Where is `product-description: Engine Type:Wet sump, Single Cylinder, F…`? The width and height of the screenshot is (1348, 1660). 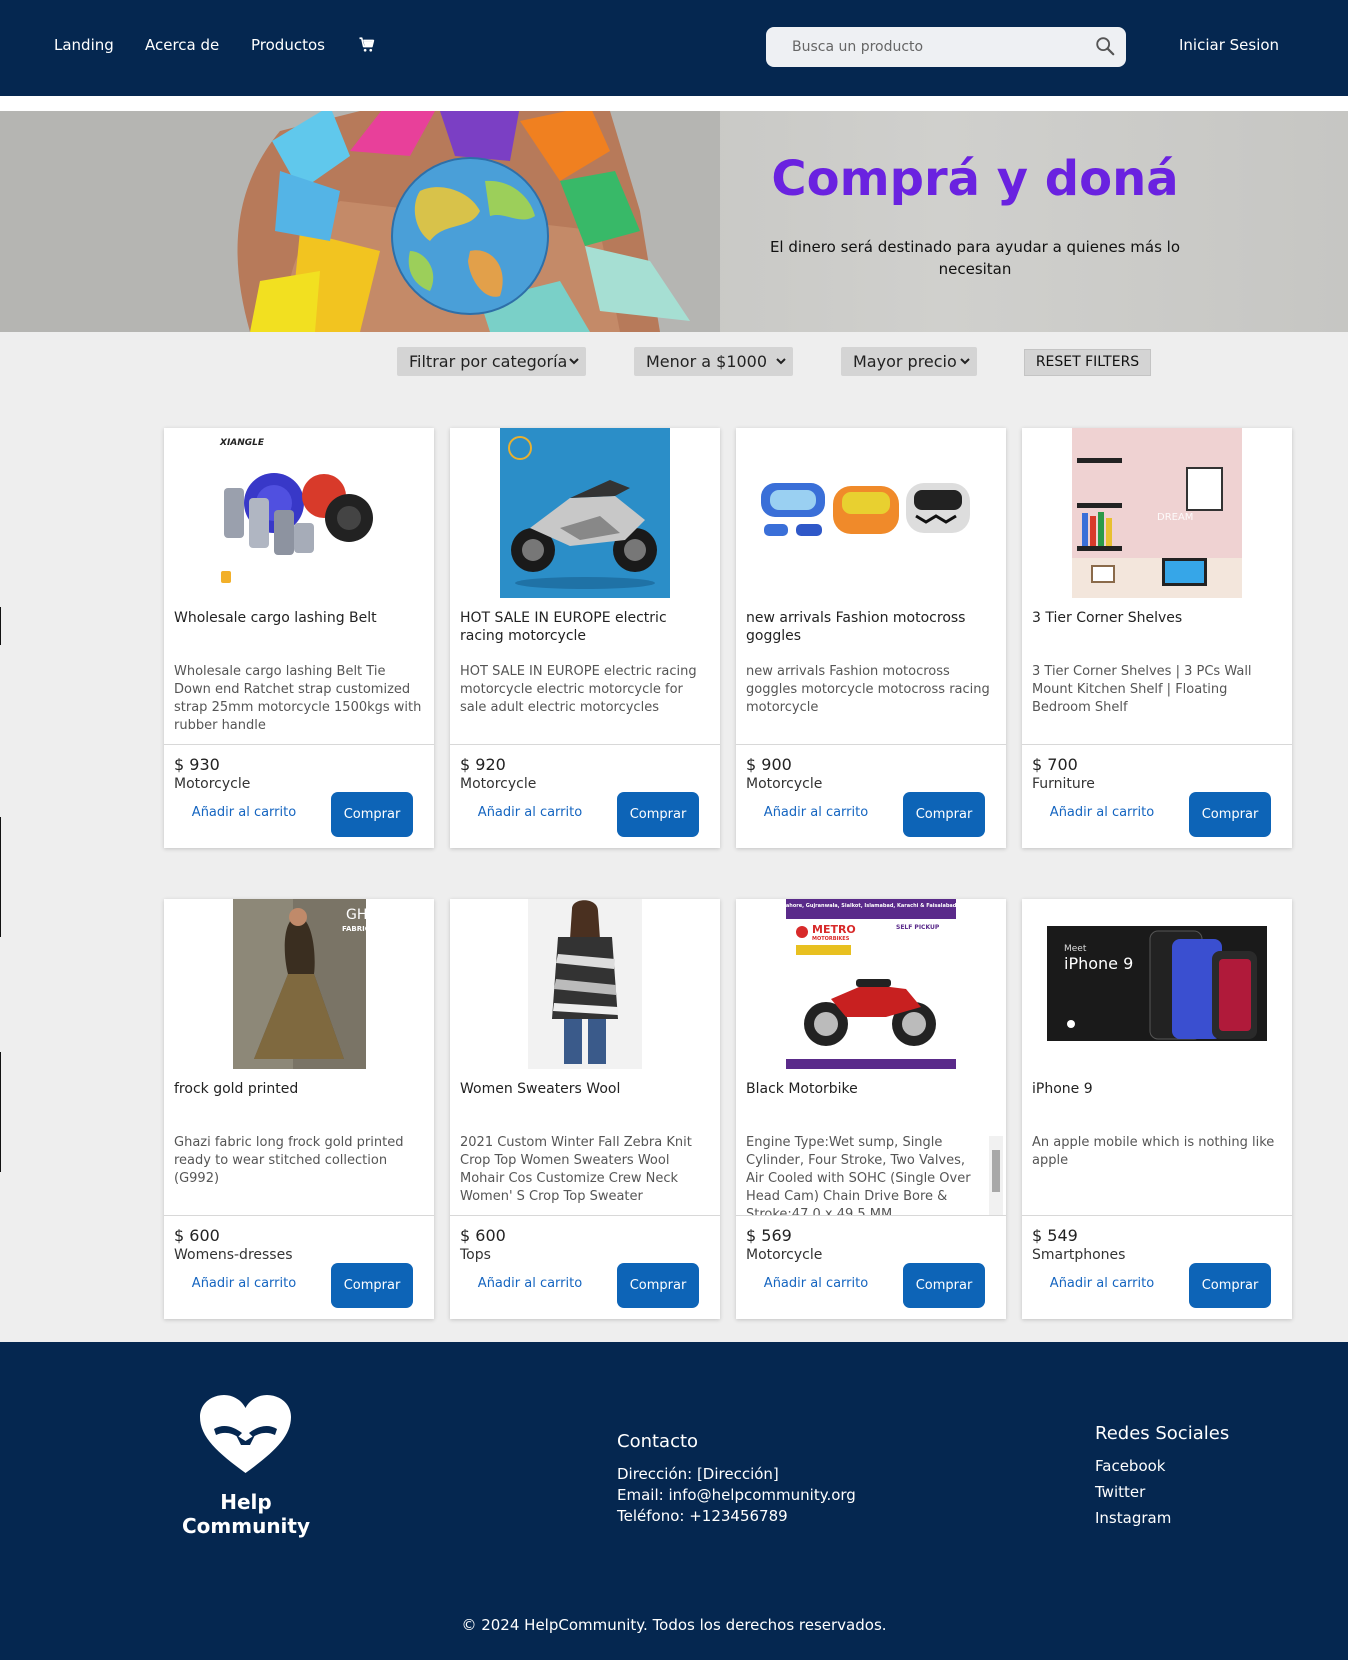 product-description: Engine Type:Wet sump, Single Cylinder, F… is located at coordinates (858, 1175).